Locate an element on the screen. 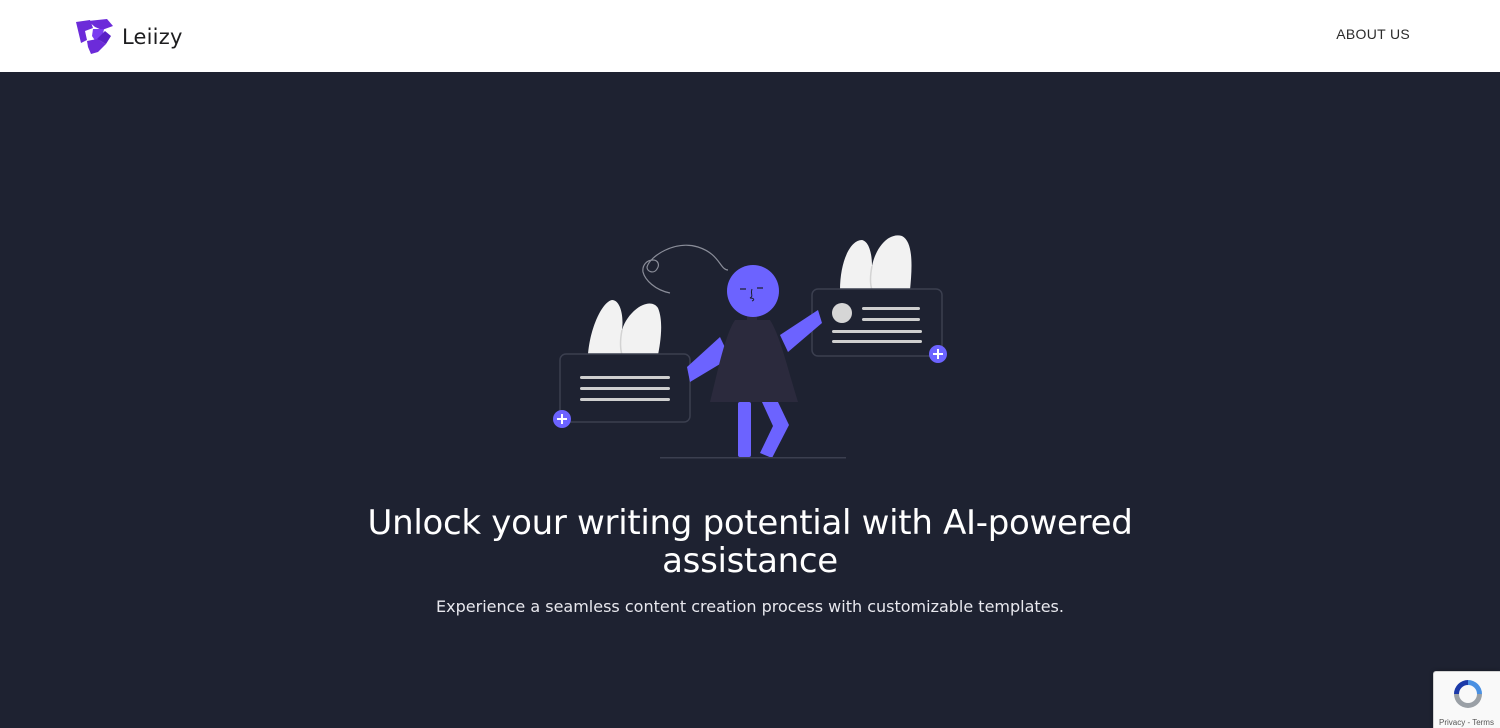 The width and height of the screenshot is (1500, 728). brand-name: Leiizy is located at coordinates (152, 37).